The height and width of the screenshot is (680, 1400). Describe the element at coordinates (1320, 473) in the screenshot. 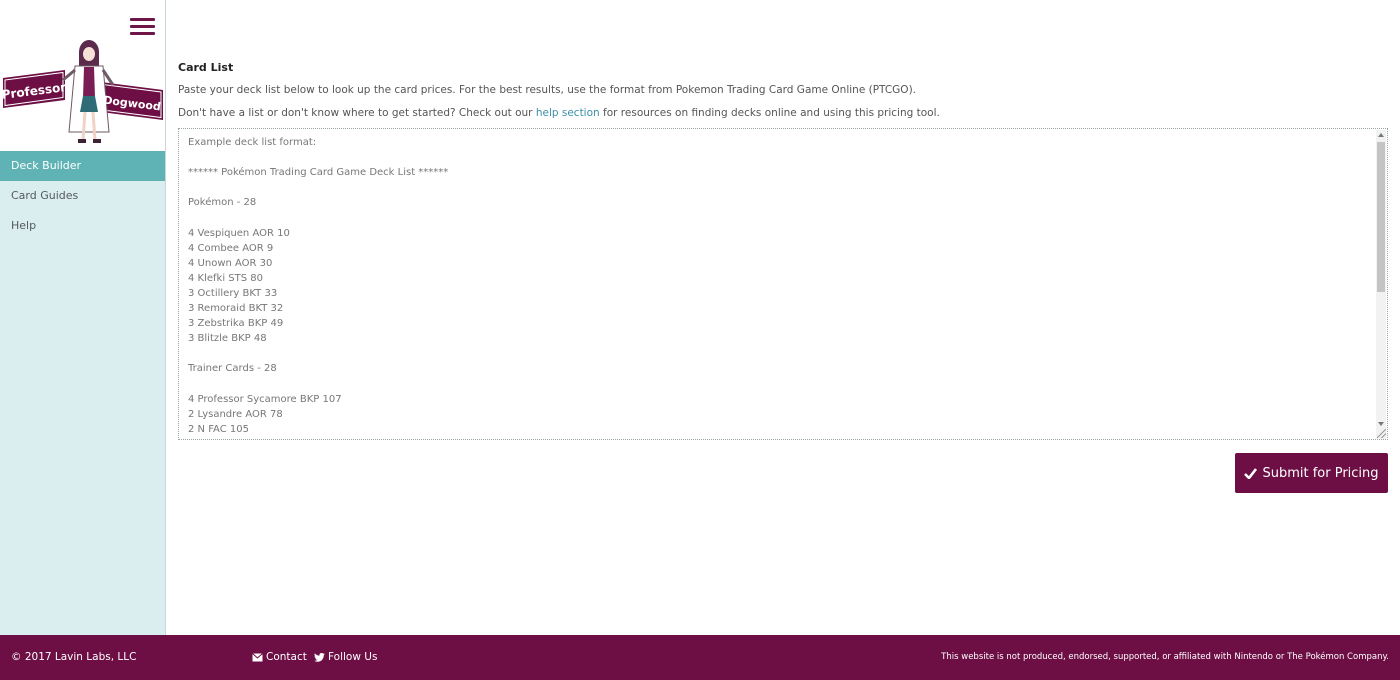

I see `submit-label: Submit for Pricing` at that location.